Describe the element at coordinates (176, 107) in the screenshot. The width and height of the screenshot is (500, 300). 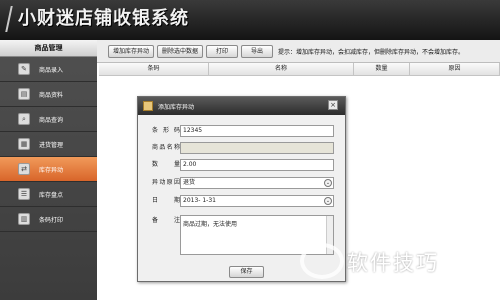
I see `dialog-title: 添加库存异动` at that location.